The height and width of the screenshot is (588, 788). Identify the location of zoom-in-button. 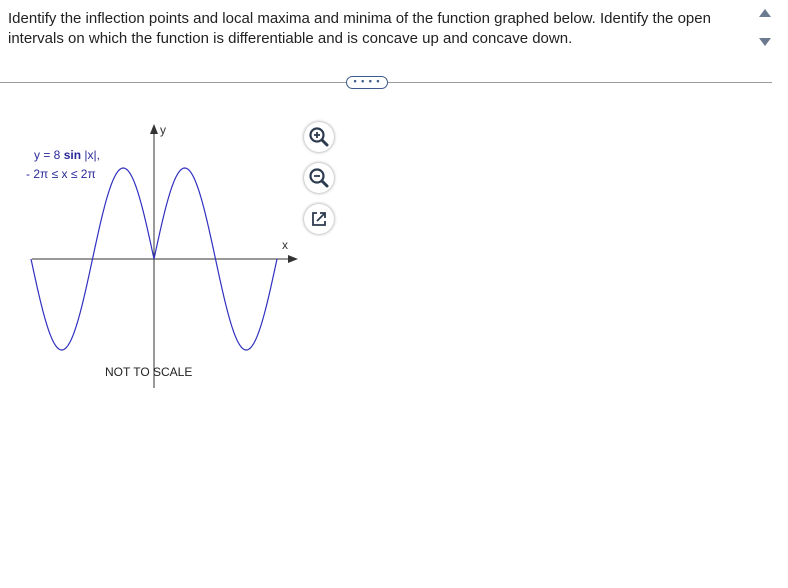
(319, 137).